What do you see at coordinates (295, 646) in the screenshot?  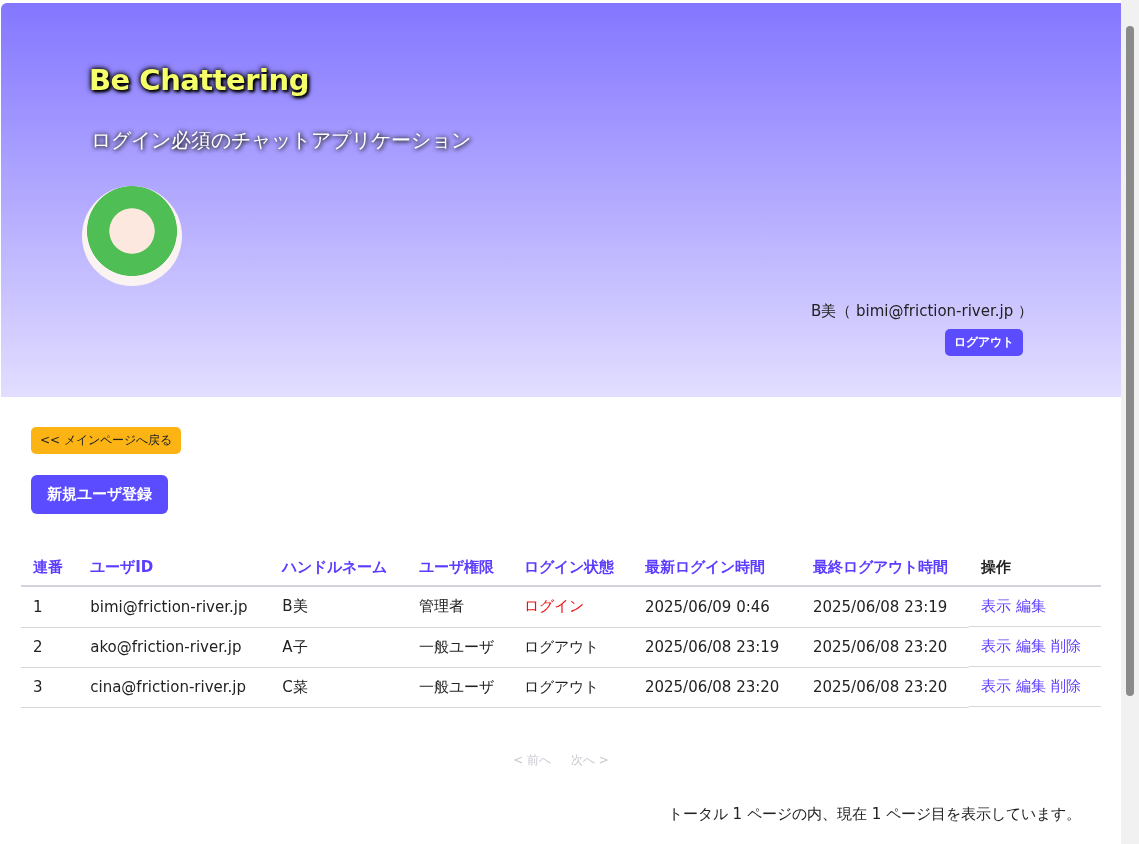 I see `table-cell: A子` at bounding box center [295, 646].